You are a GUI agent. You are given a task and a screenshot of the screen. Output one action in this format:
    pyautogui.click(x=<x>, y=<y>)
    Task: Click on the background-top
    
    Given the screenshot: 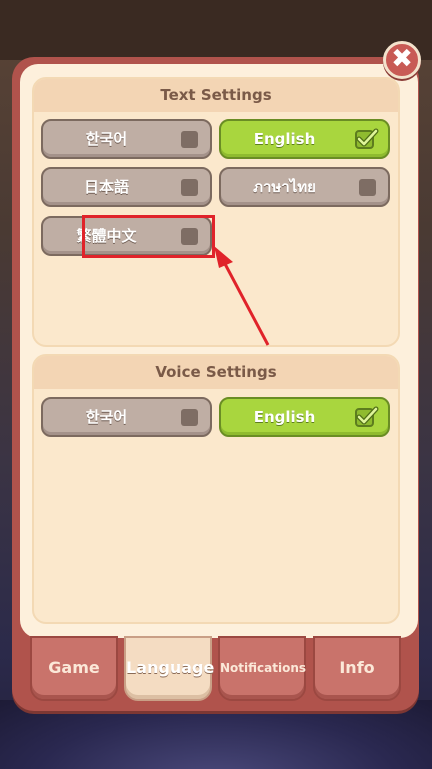 What is the action you would take?
    pyautogui.click(x=216, y=30)
    